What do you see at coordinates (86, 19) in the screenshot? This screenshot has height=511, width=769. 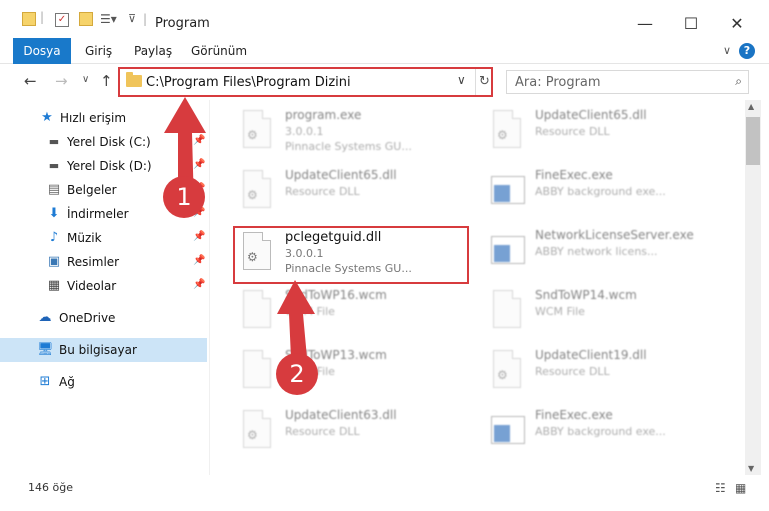 I see `new-folder-icon` at bounding box center [86, 19].